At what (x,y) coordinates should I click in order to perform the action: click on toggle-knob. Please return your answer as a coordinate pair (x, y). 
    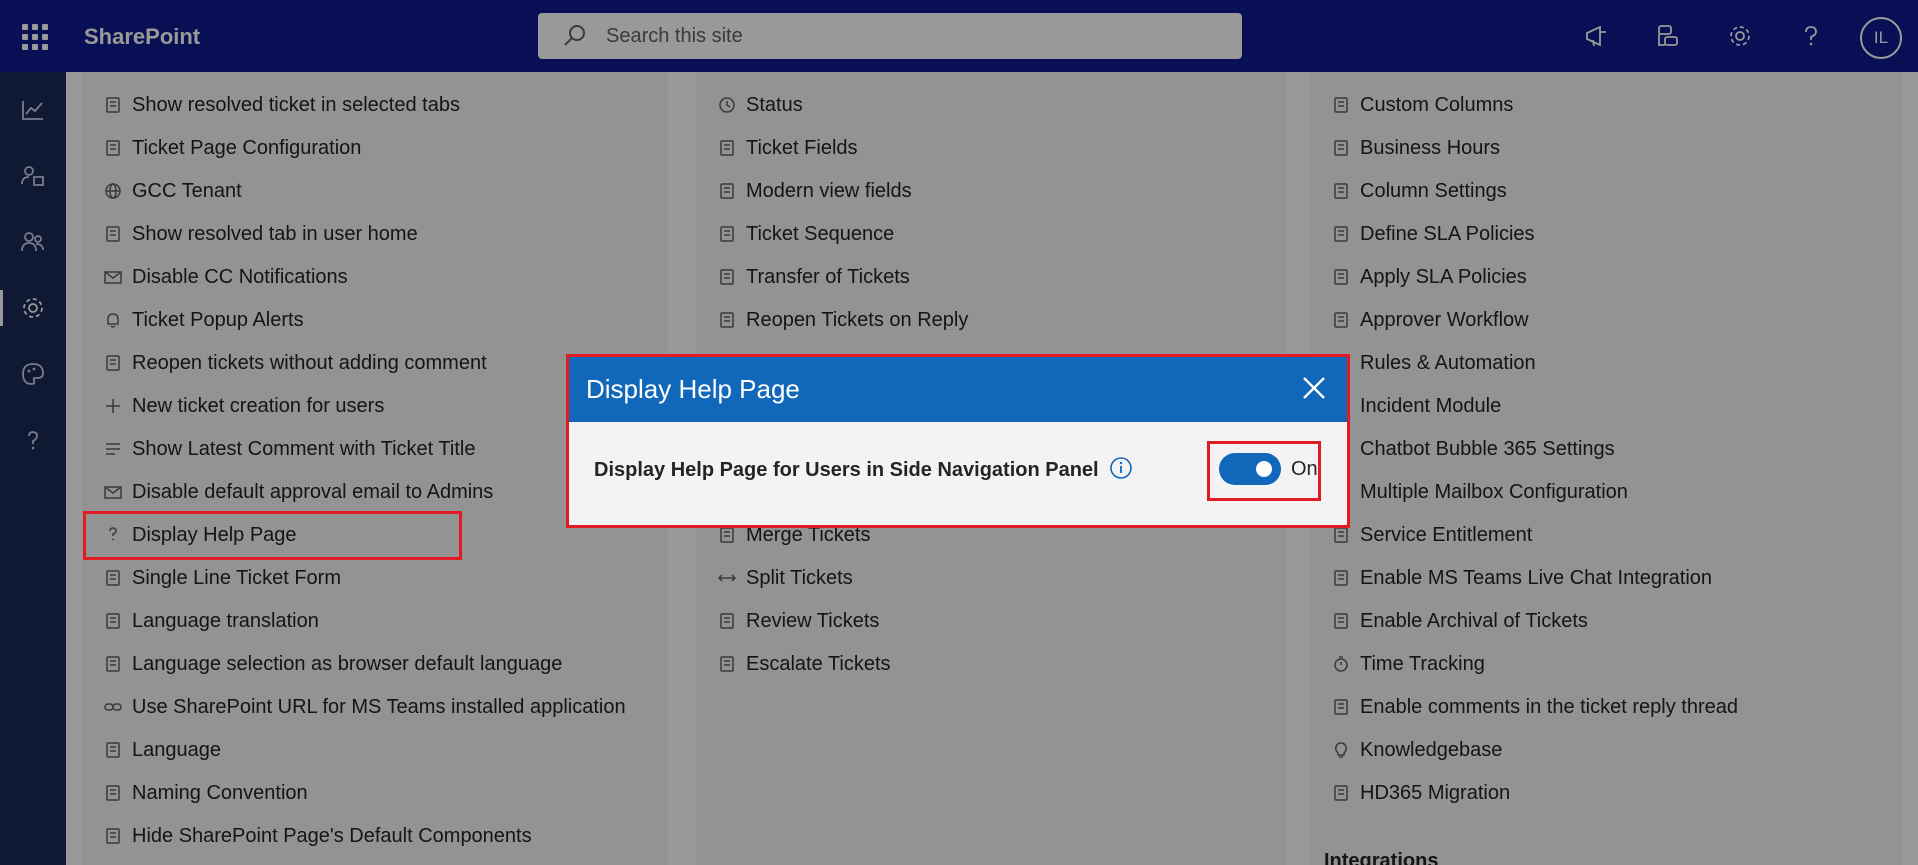
    Looking at the image, I should click on (1264, 469).